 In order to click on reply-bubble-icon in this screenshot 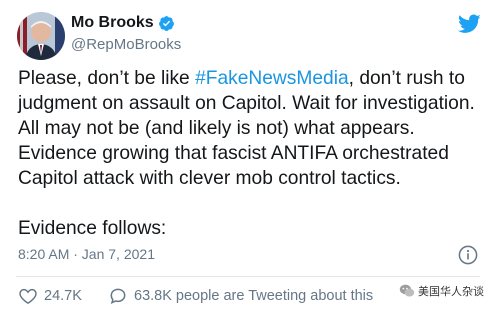, I will do `click(118, 296)`.